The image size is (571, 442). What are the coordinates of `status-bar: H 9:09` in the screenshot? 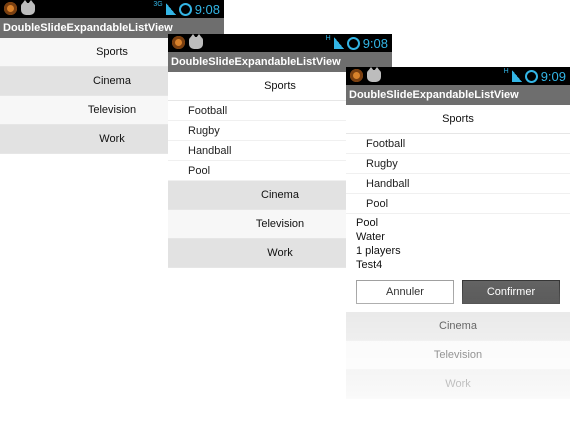 It's located at (458, 76).